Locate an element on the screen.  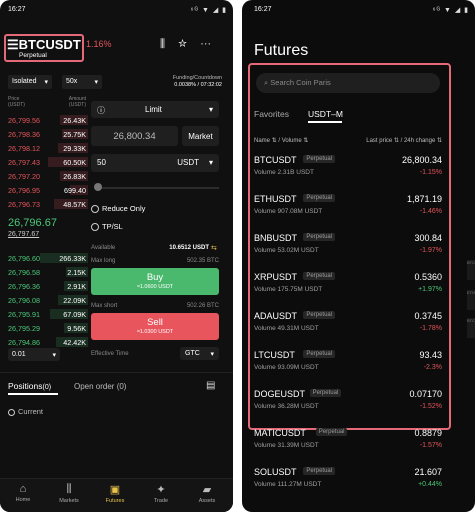
buy-label: Buy is located at coordinates (155, 277).